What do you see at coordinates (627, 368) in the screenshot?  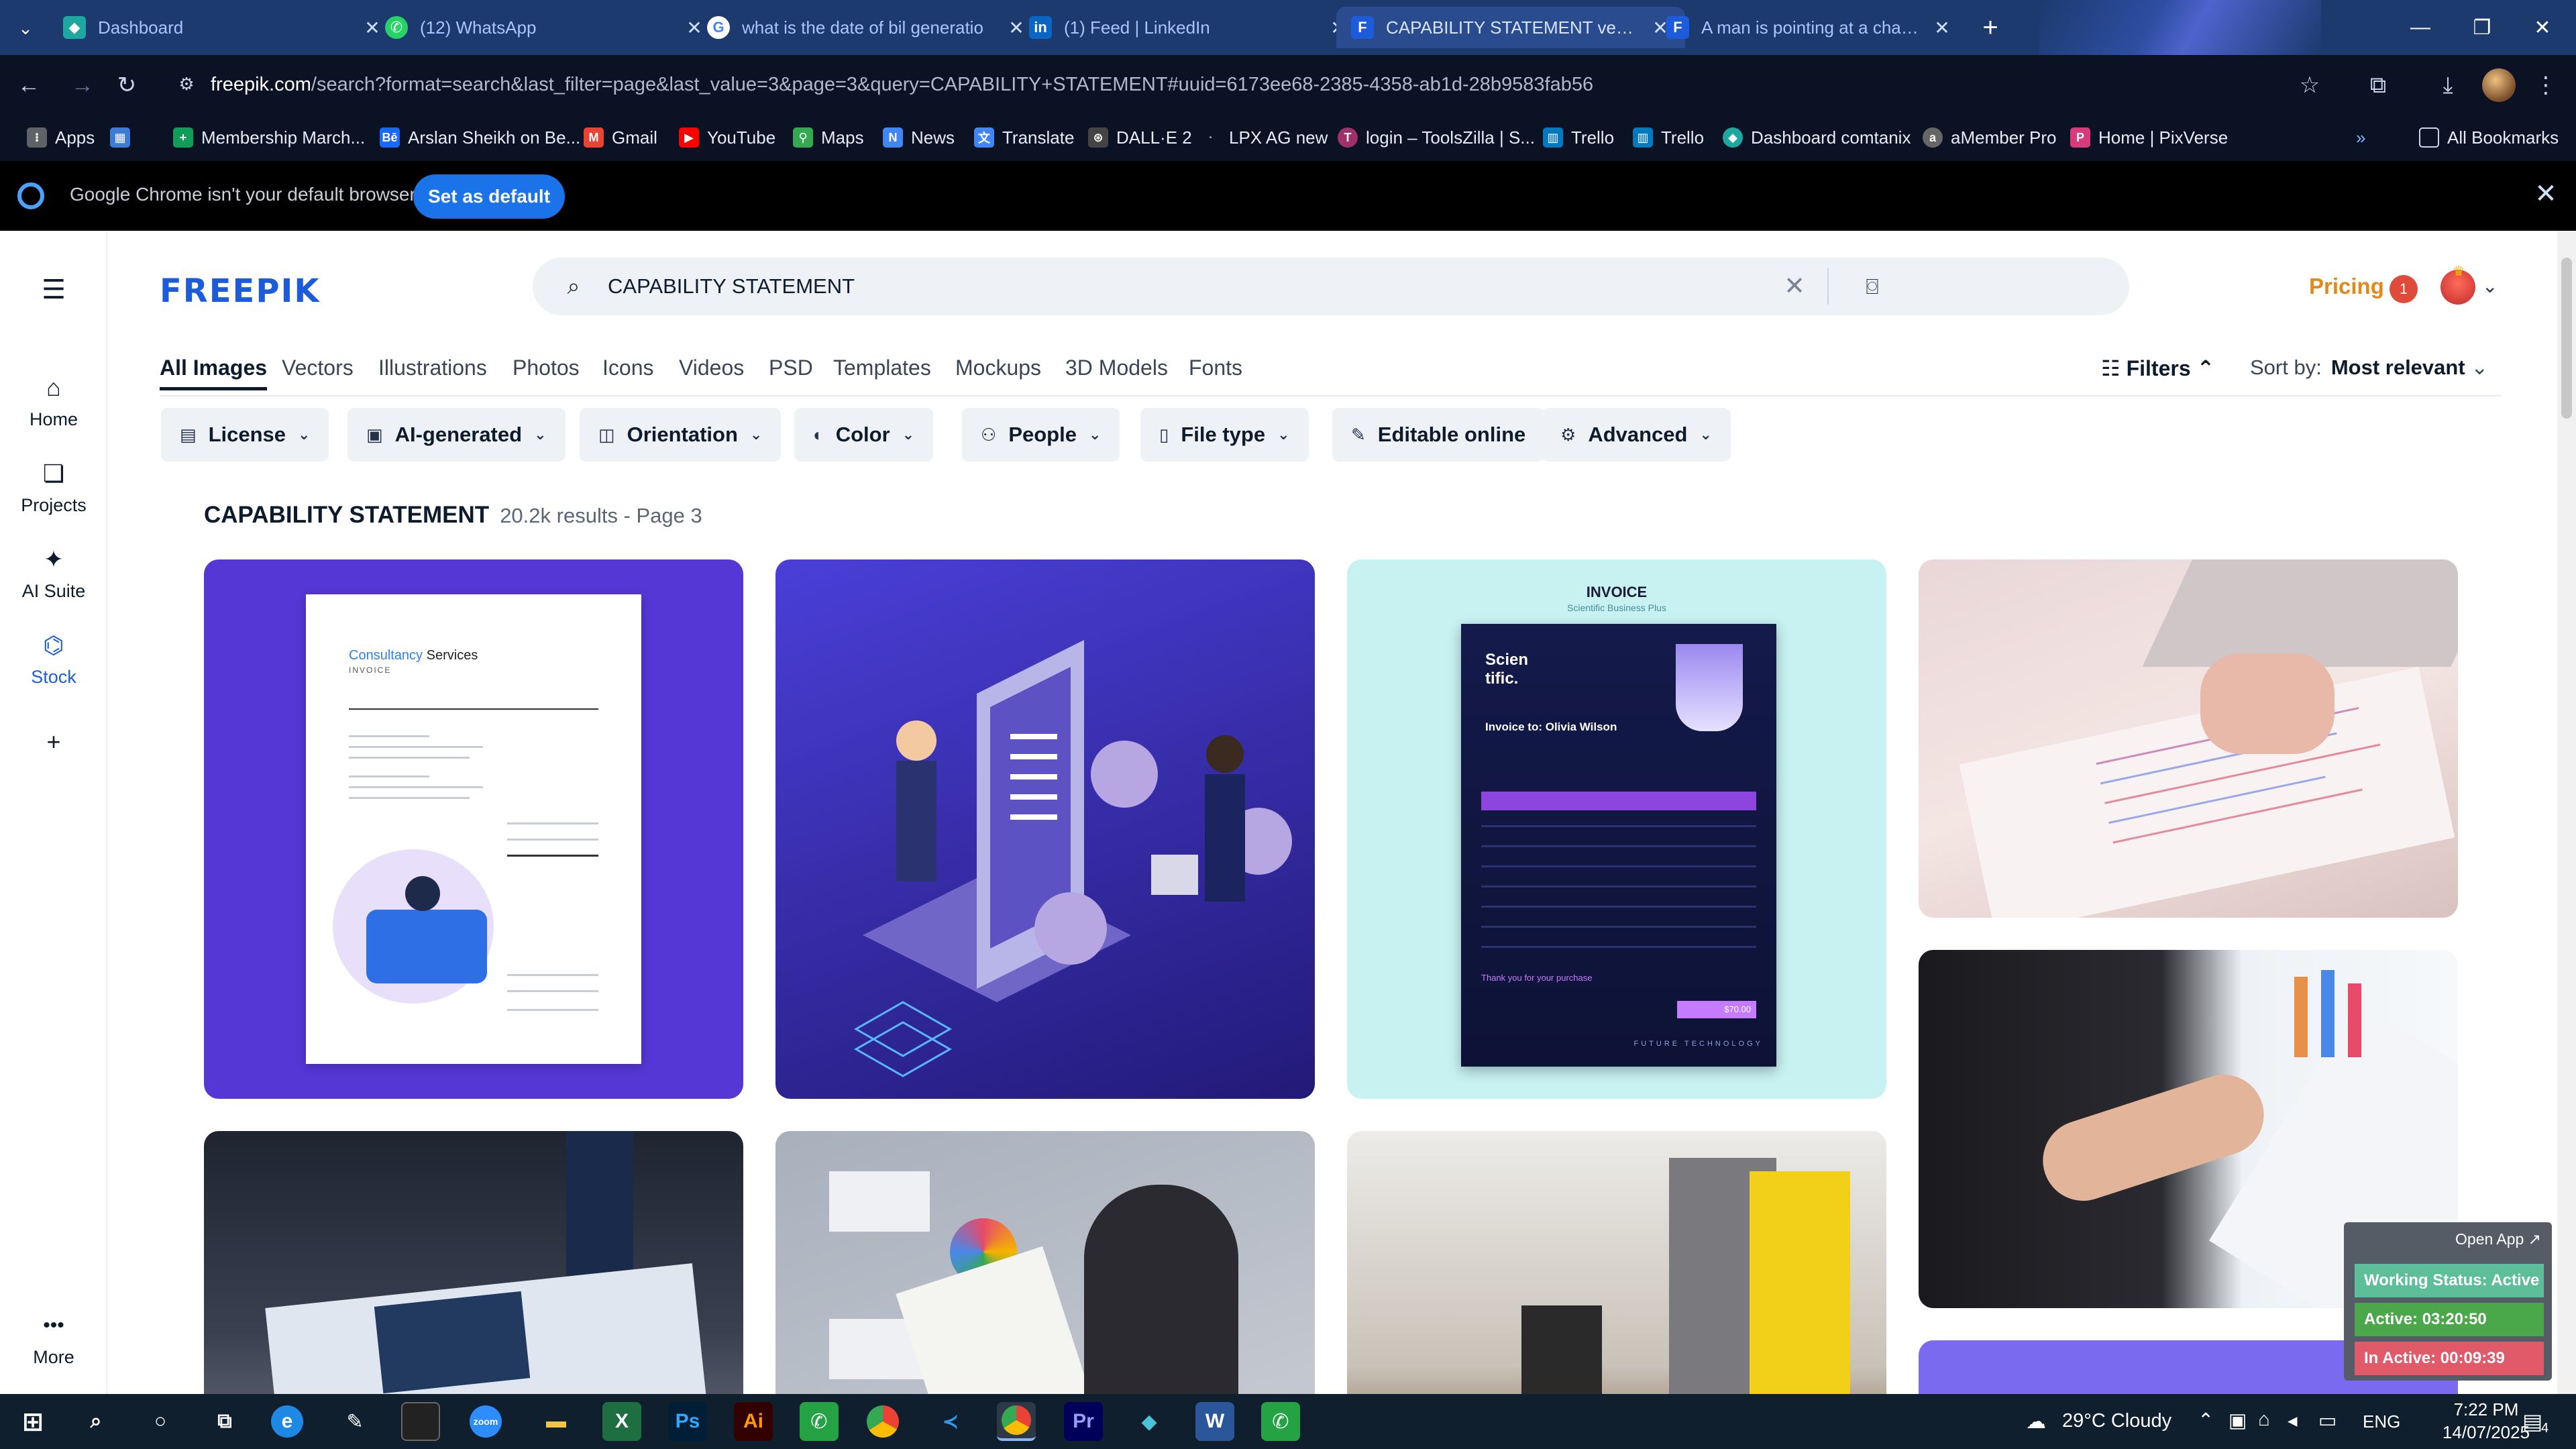 I see `tab-icons: Icons` at bounding box center [627, 368].